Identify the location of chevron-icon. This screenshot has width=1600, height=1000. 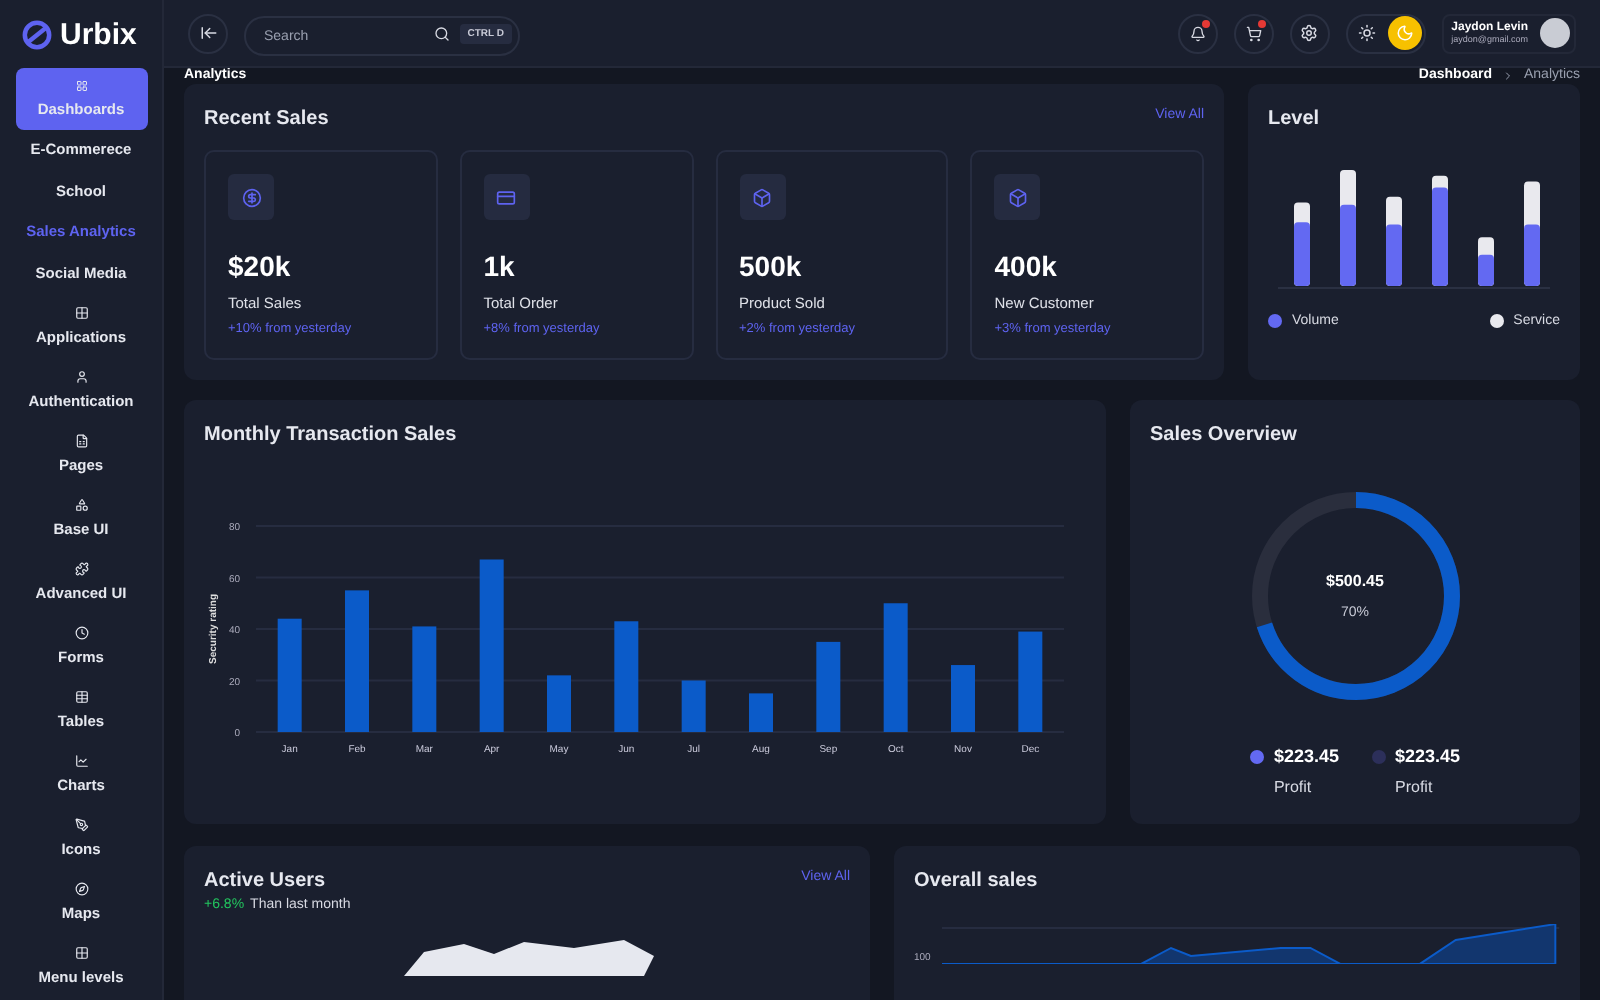
(1507, 75).